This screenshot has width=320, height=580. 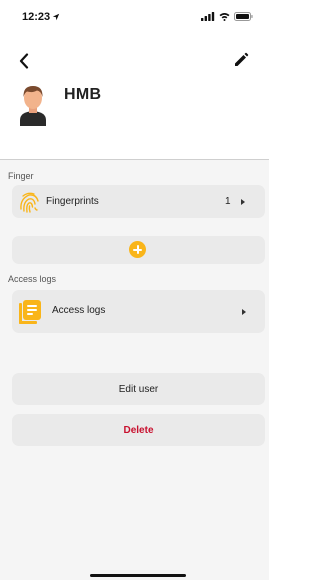 What do you see at coordinates (224, 17) in the screenshot?
I see `wifi-icon` at bounding box center [224, 17].